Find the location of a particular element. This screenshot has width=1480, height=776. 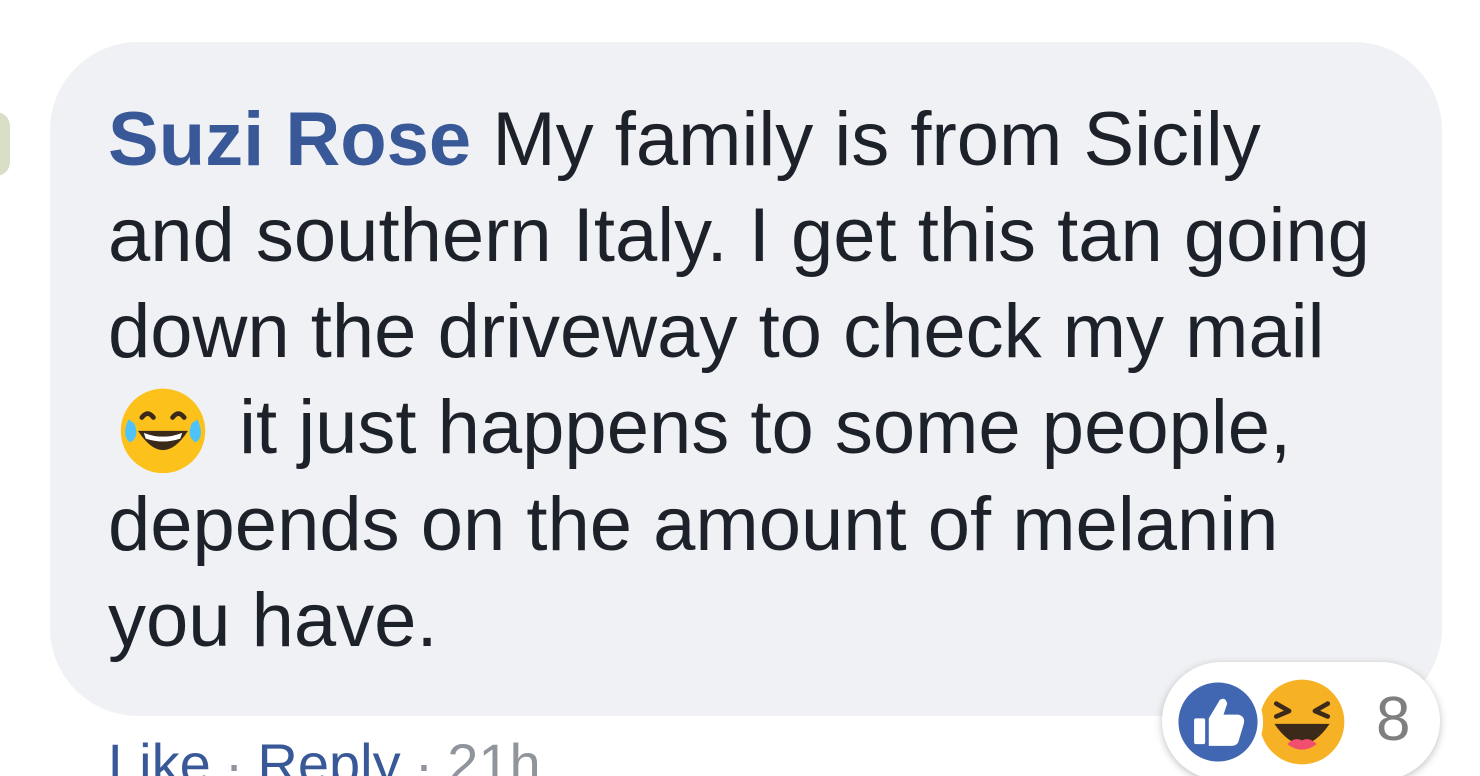

like-link: Like is located at coordinates (159, 754).